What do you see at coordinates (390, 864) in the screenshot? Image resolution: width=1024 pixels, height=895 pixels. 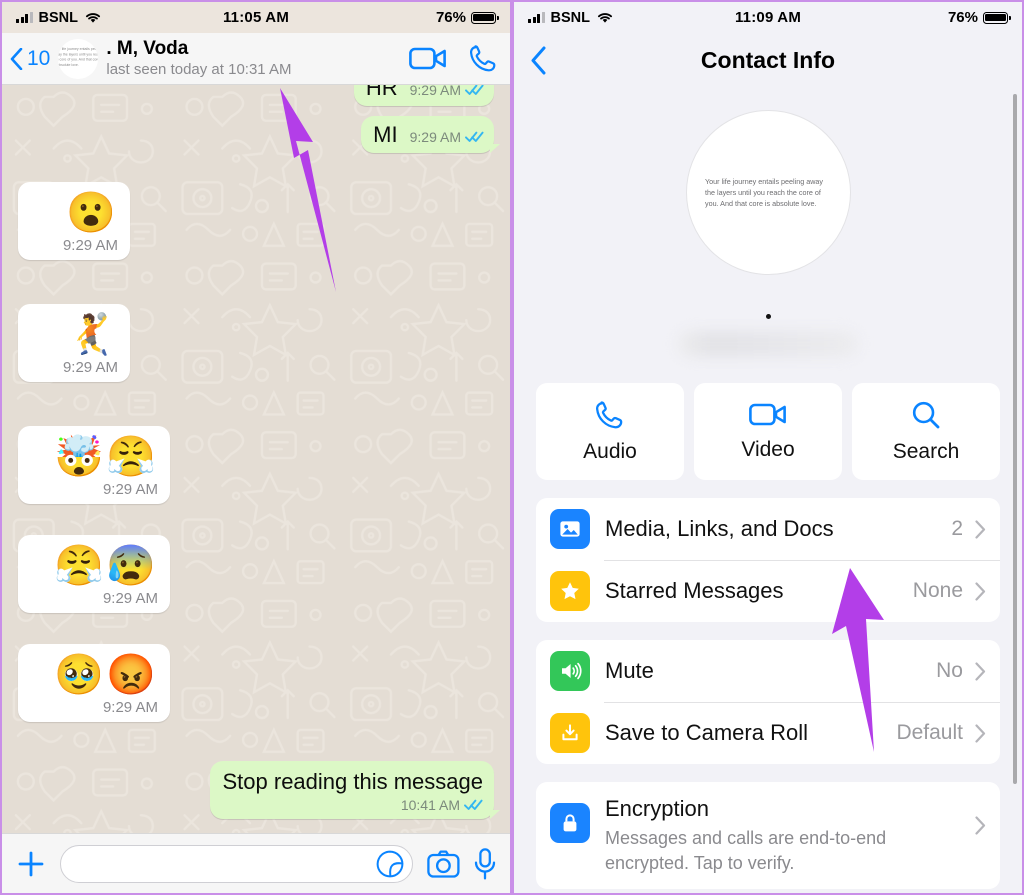 I see `sticker-icon` at bounding box center [390, 864].